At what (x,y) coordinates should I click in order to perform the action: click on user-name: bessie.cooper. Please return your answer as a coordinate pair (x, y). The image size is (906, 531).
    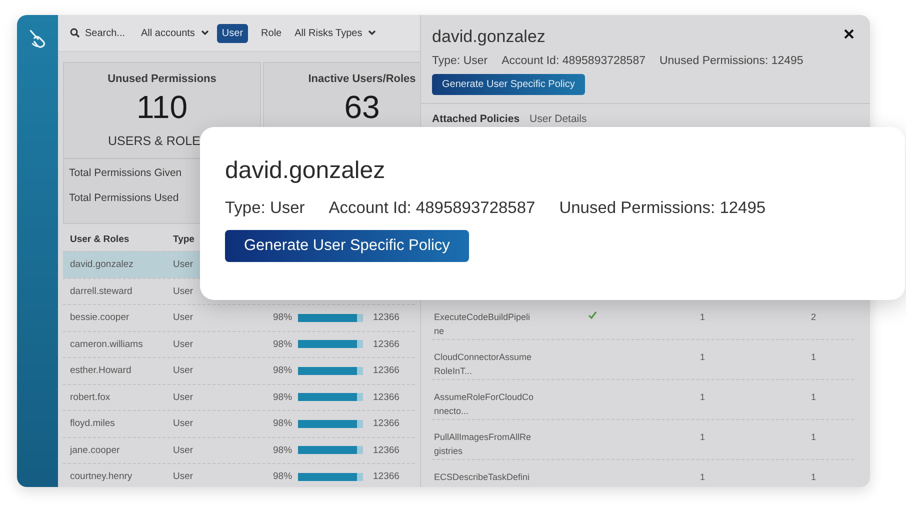
    Looking at the image, I should click on (100, 318).